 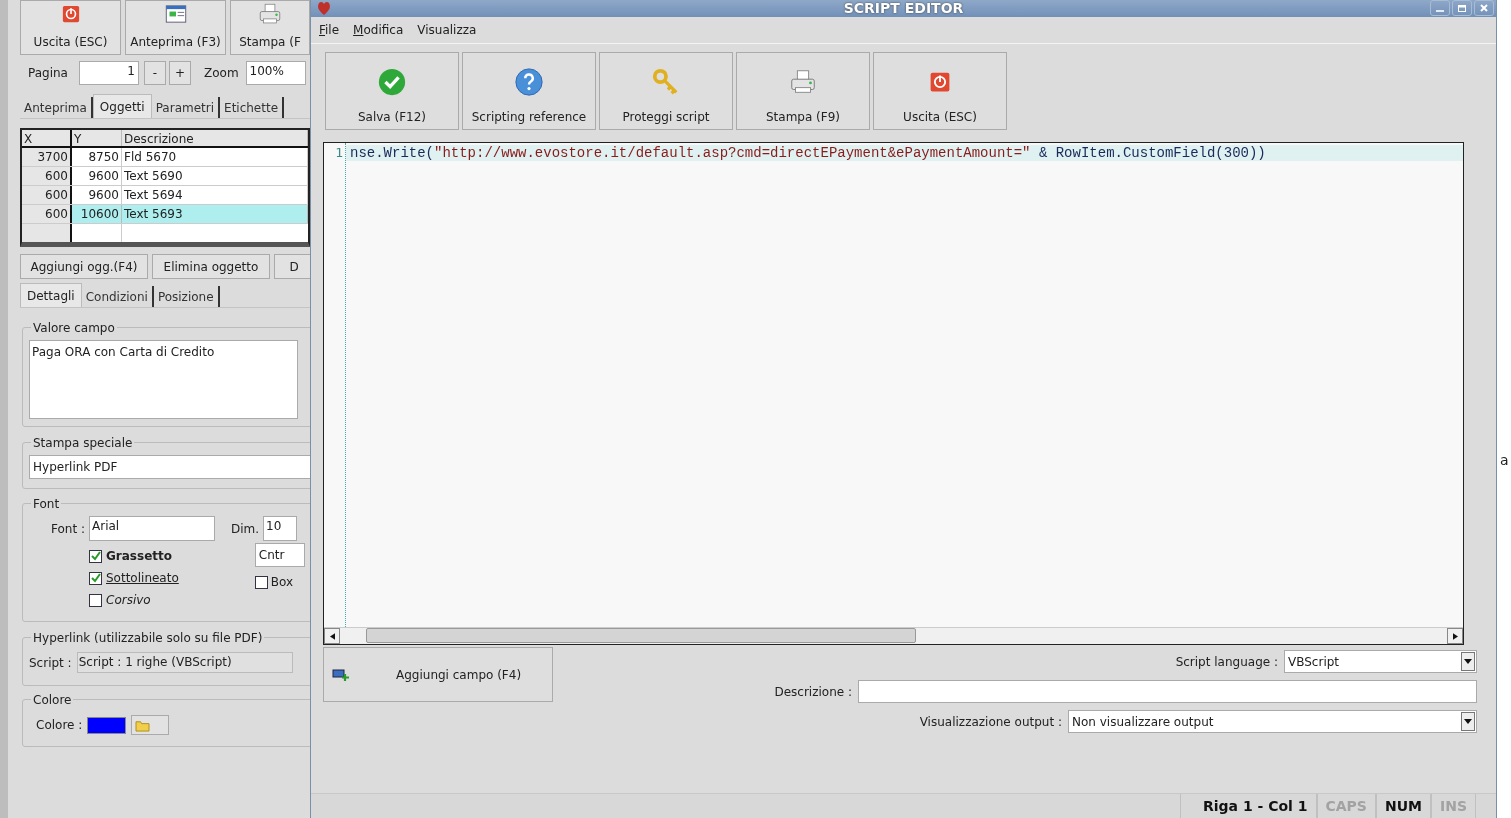 I want to click on printer-icon, so click(x=270, y=14).